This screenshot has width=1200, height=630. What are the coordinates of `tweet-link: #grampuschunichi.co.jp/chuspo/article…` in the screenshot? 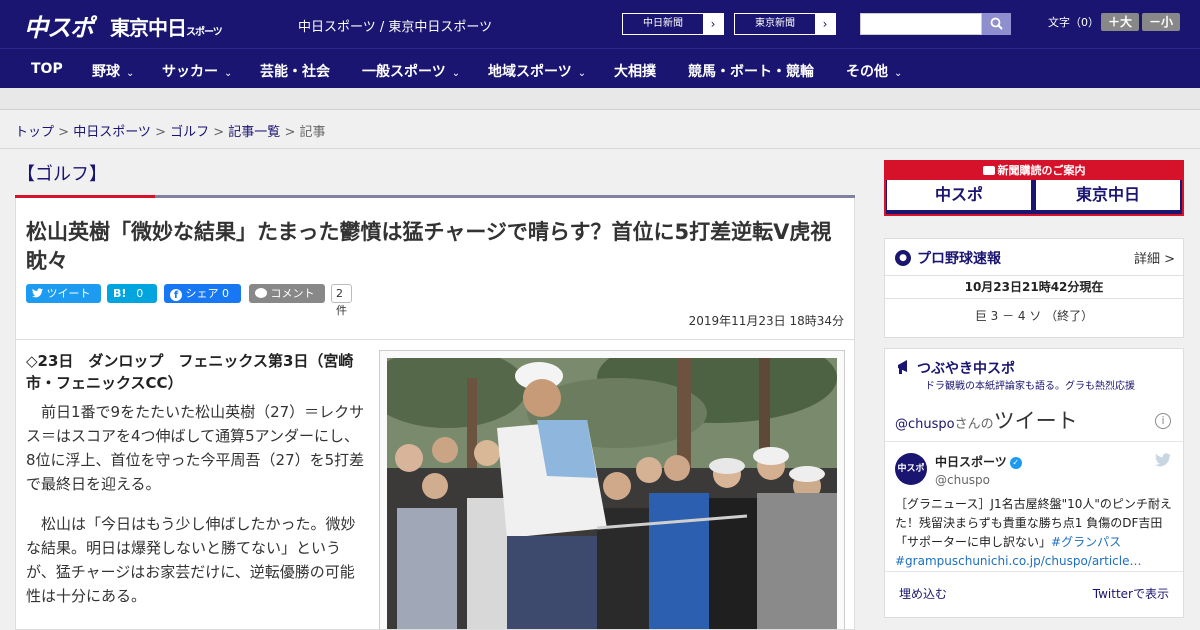 It's located at (1018, 561).